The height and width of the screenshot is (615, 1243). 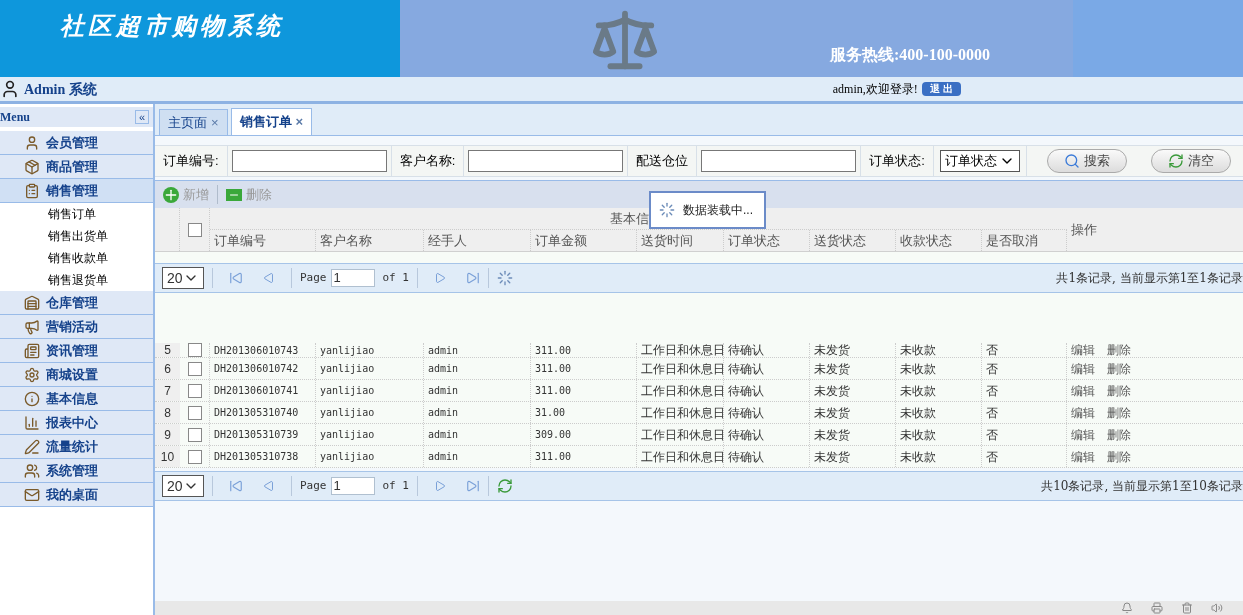 What do you see at coordinates (76, 167) in the screenshot?
I see `menu-item: 商品管理` at bounding box center [76, 167].